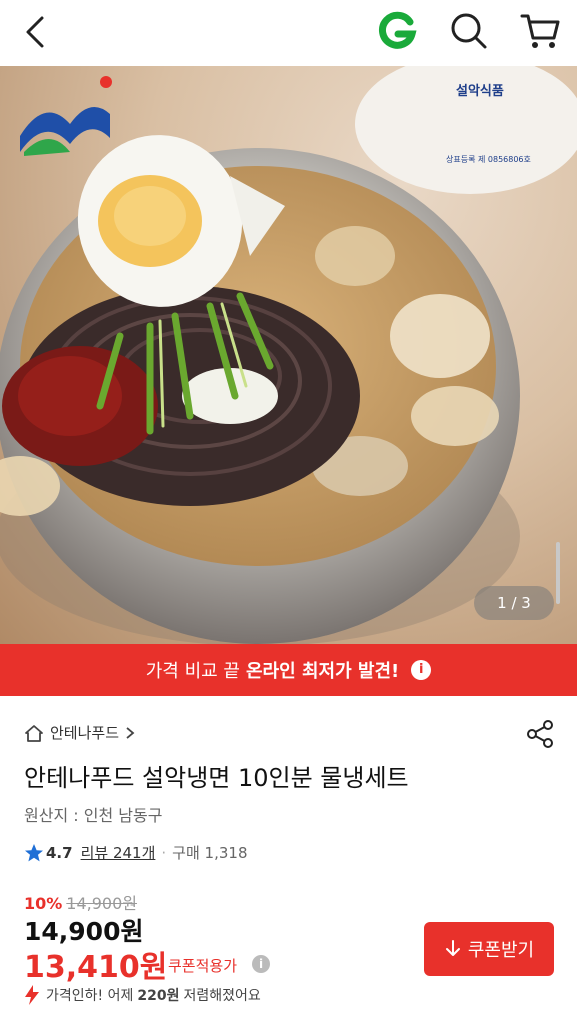  I want to click on discount-rate: 10%, so click(43, 903).